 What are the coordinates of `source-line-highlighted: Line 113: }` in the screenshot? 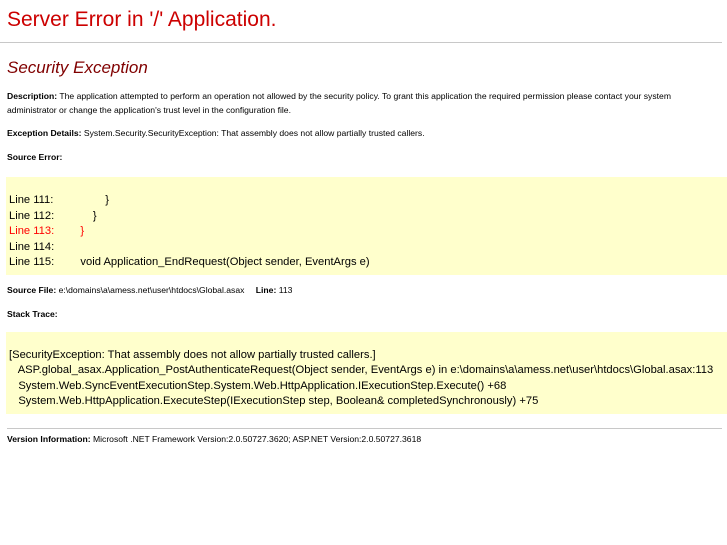 It's located at (368, 232).